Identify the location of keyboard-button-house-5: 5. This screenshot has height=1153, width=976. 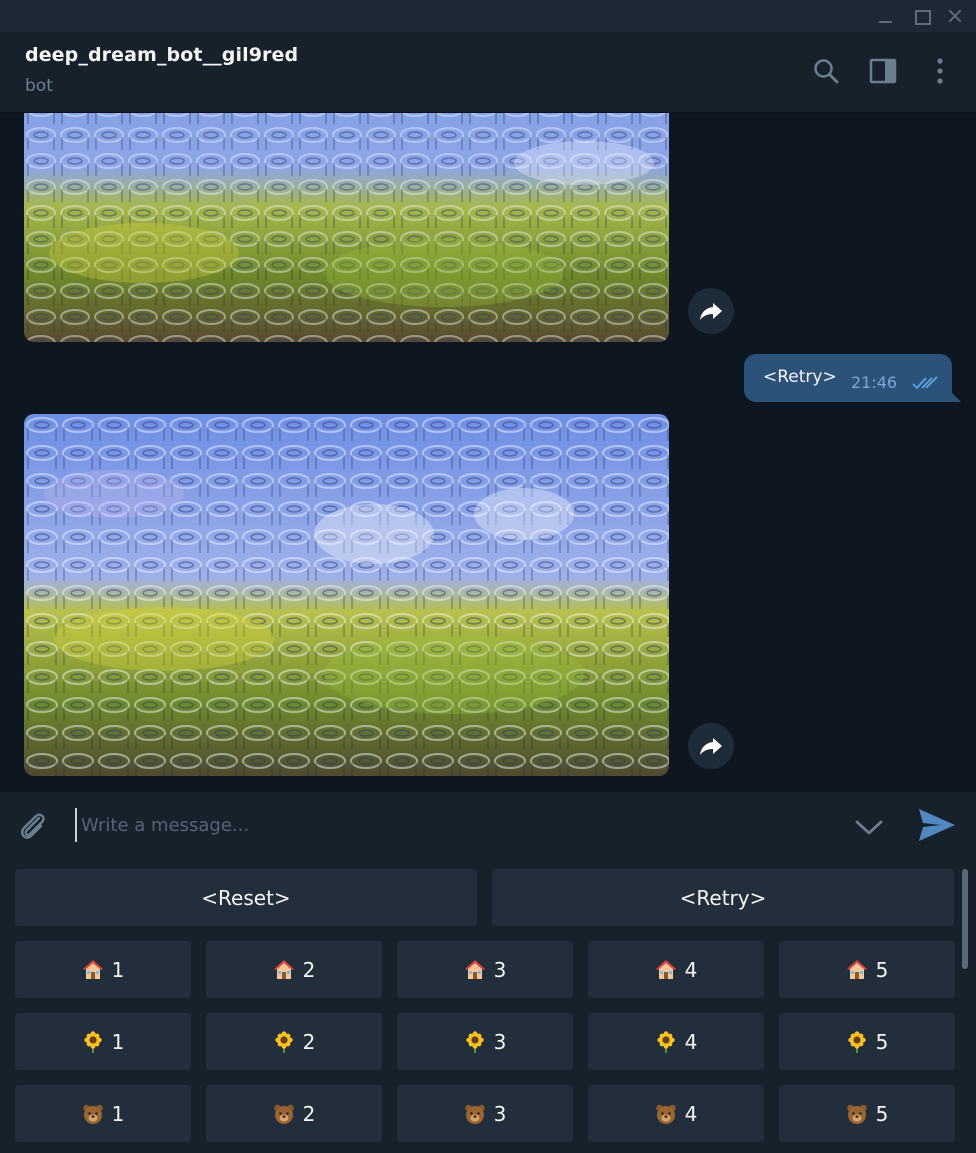
(867, 969).